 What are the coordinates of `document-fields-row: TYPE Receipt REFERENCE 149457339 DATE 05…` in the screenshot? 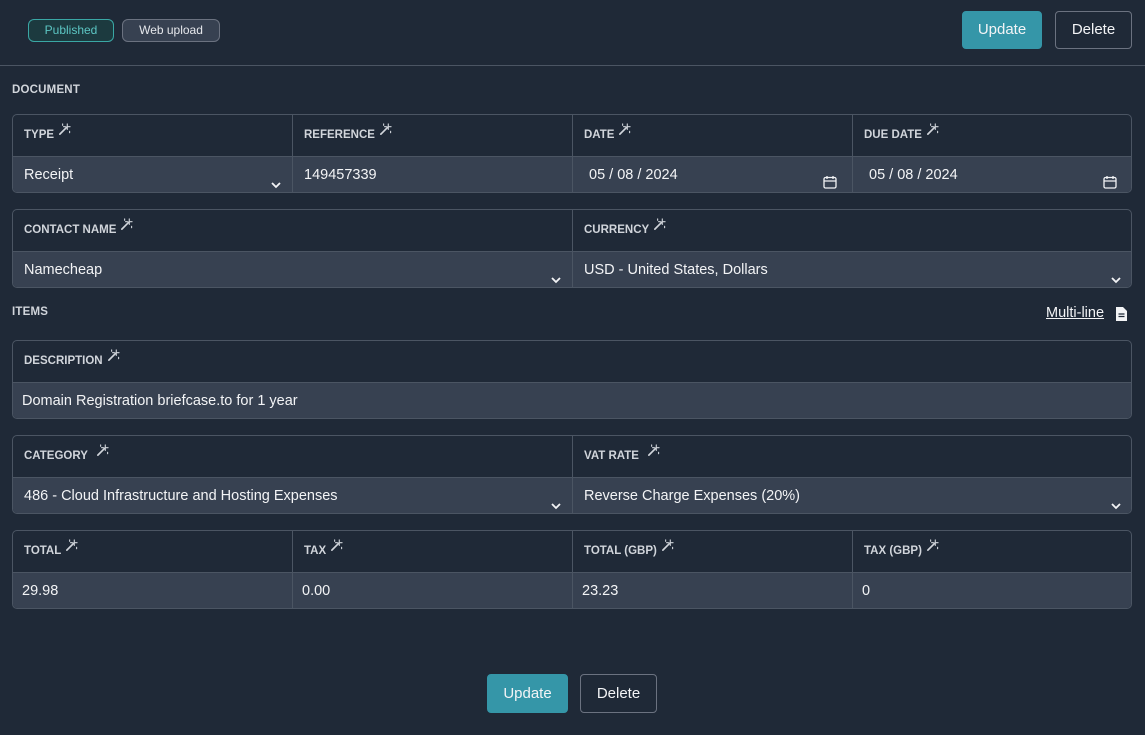 It's located at (572, 153).